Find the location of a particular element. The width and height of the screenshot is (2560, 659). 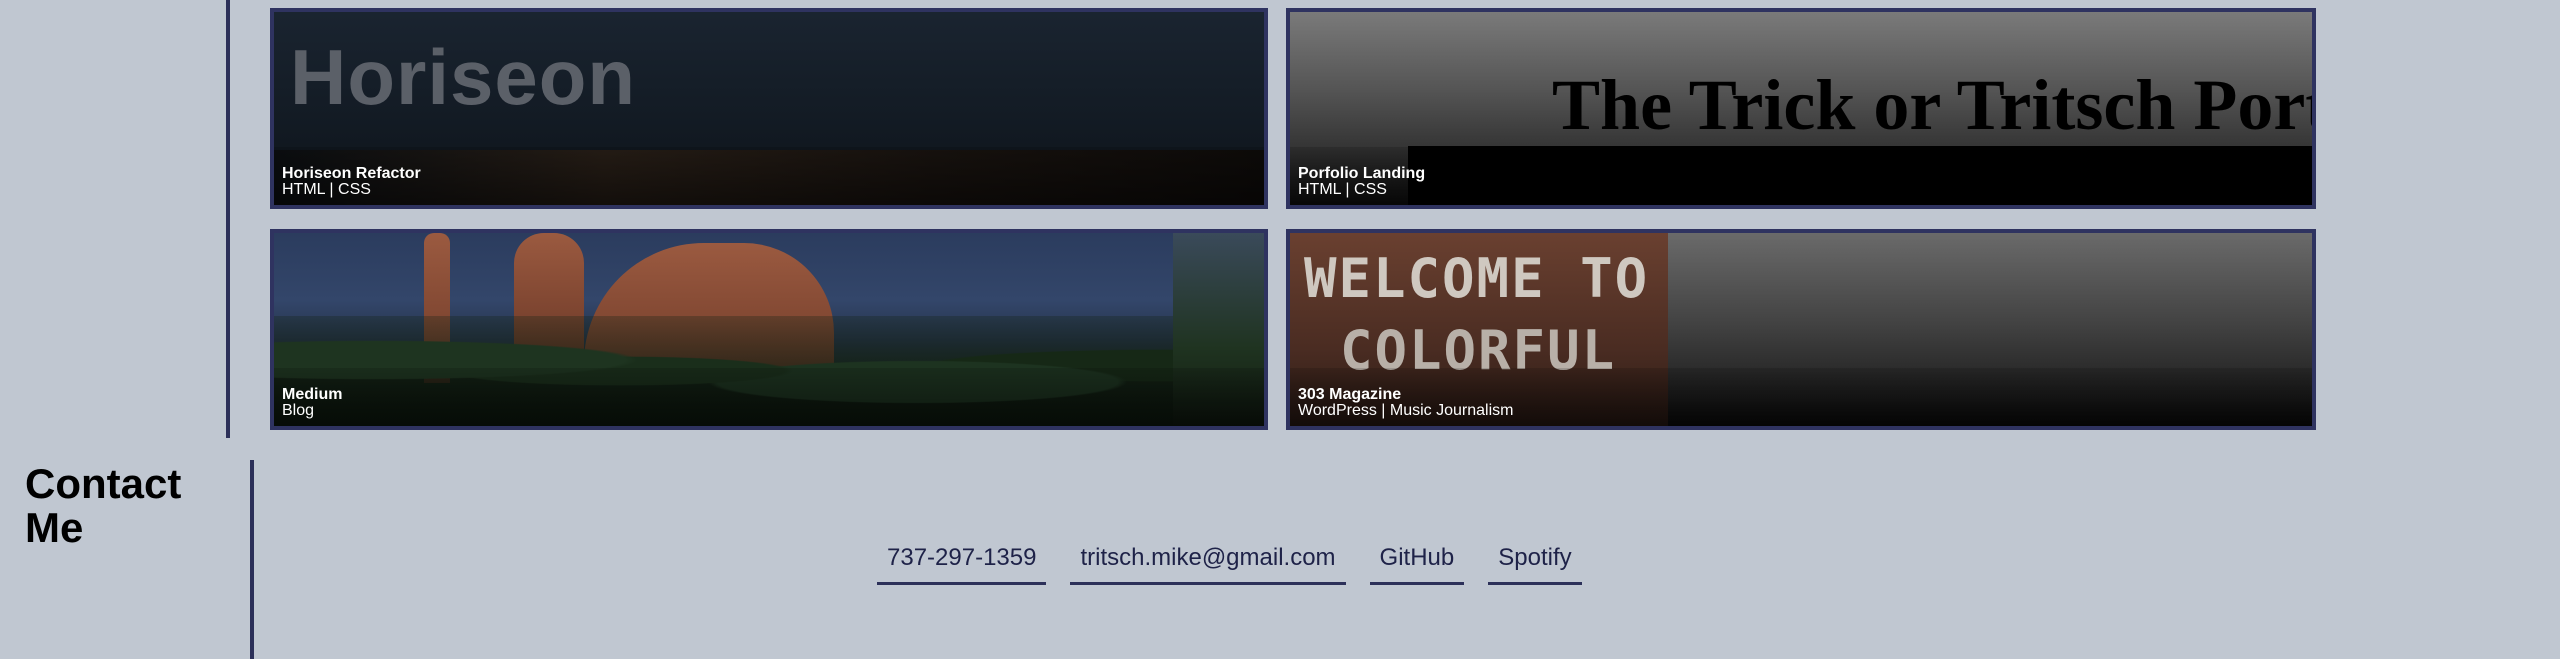

project-caption: Porfolio Landing HTML | CSS is located at coordinates (1361, 182).